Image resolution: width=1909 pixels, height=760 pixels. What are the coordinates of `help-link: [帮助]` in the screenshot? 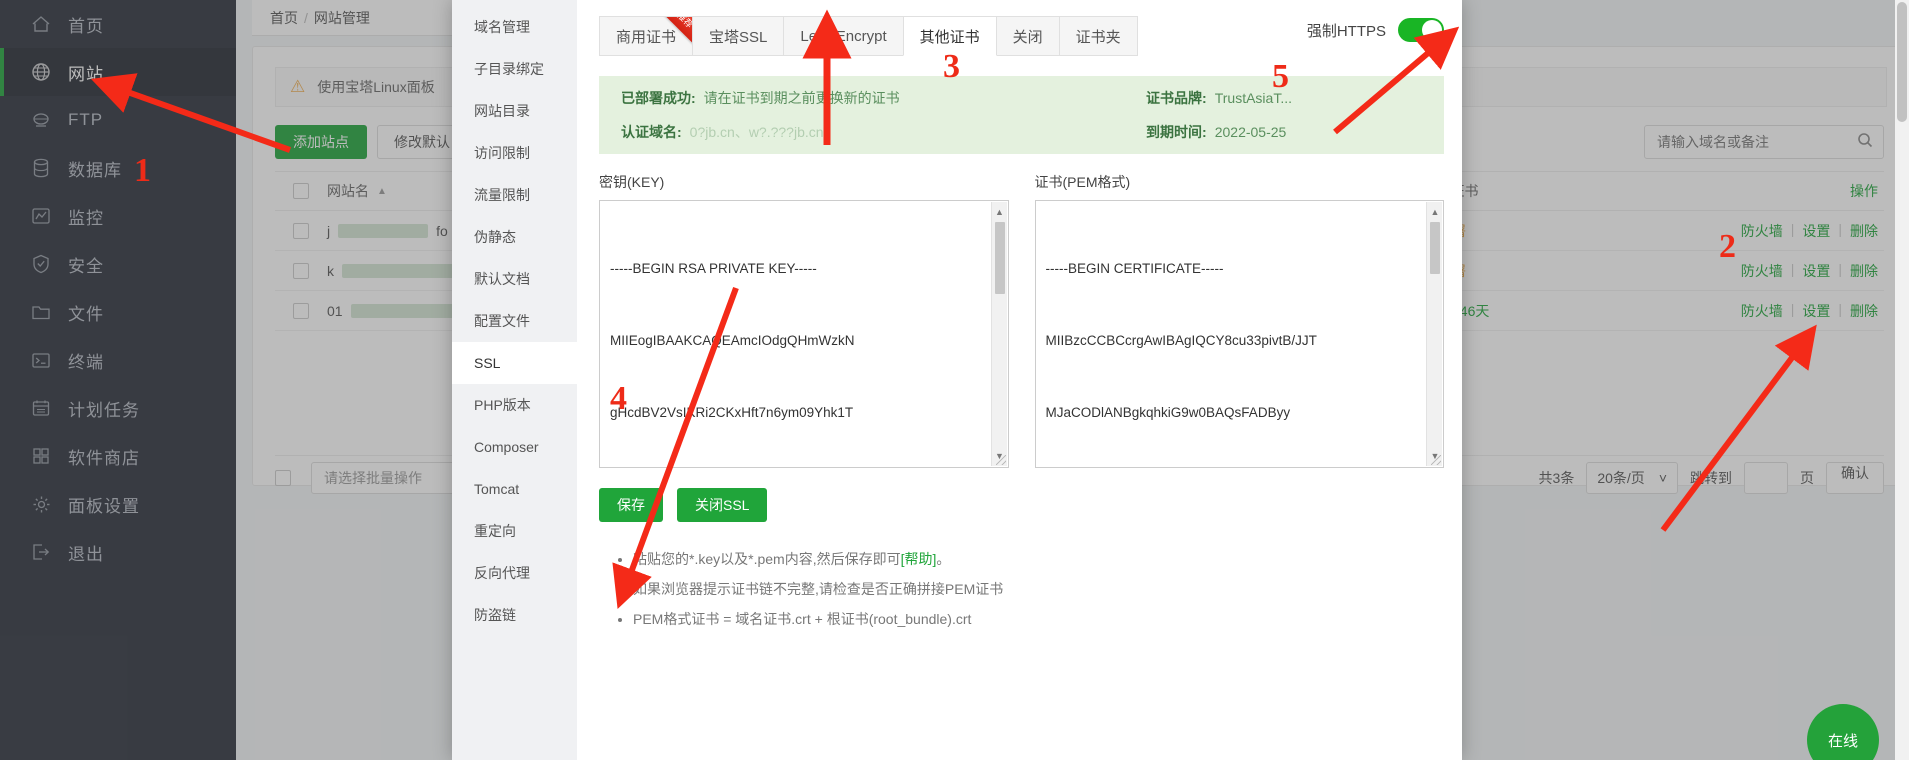 It's located at (919, 559).